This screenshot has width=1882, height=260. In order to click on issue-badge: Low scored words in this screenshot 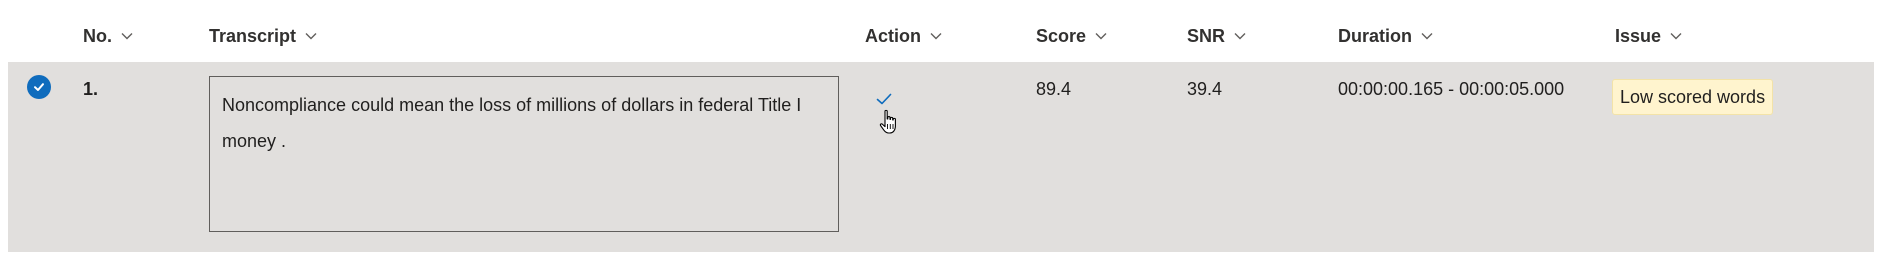, I will do `click(1693, 97)`.